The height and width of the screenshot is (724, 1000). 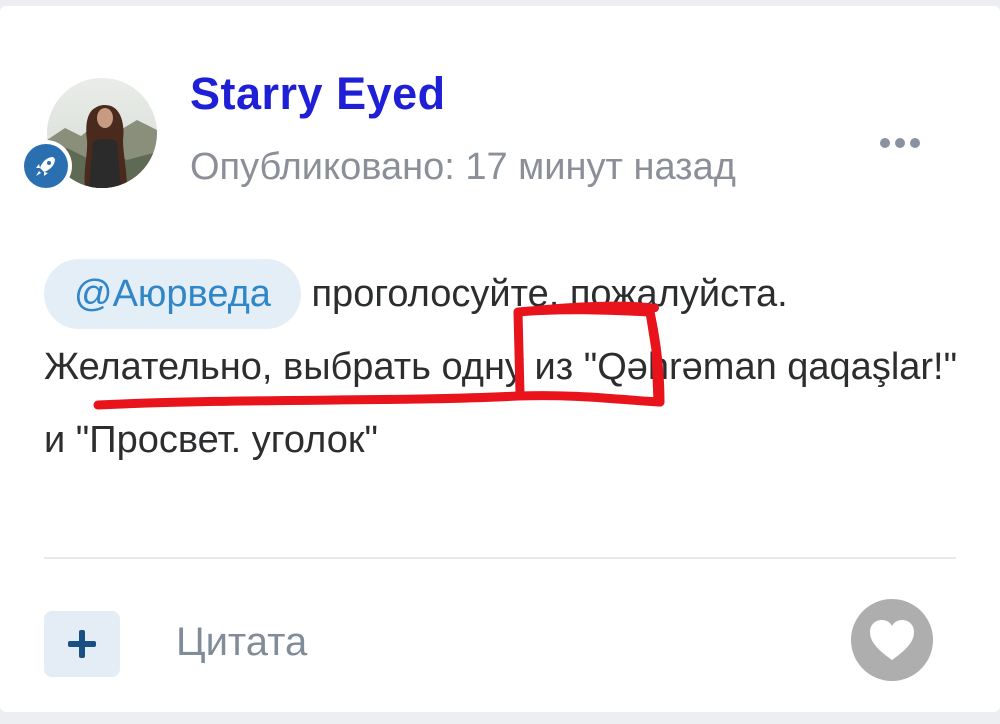 I want to click on publish-time: Опубликовано: 17 минут назад, so click(x=463, y=167).